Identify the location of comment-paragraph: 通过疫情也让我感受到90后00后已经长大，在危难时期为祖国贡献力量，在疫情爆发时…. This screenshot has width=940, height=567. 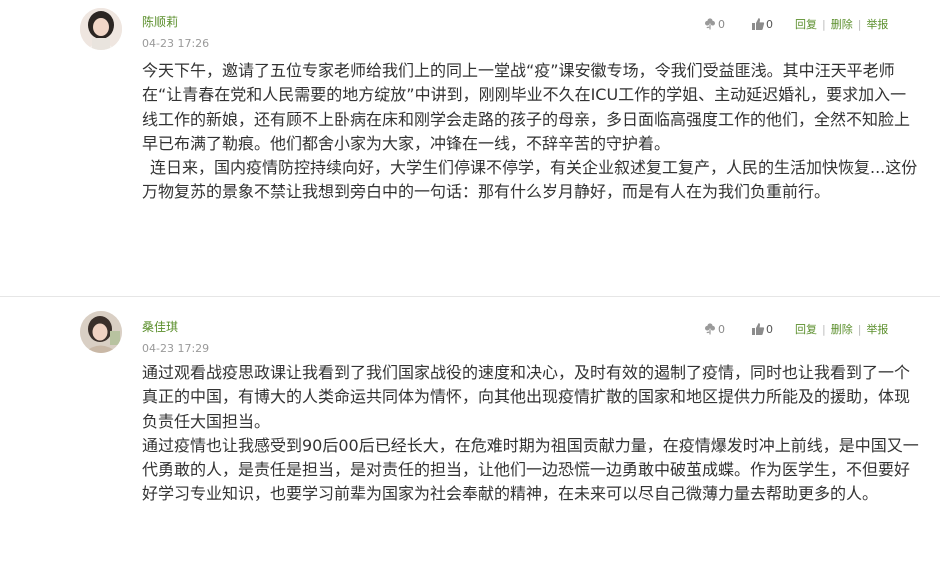
(530, 469).